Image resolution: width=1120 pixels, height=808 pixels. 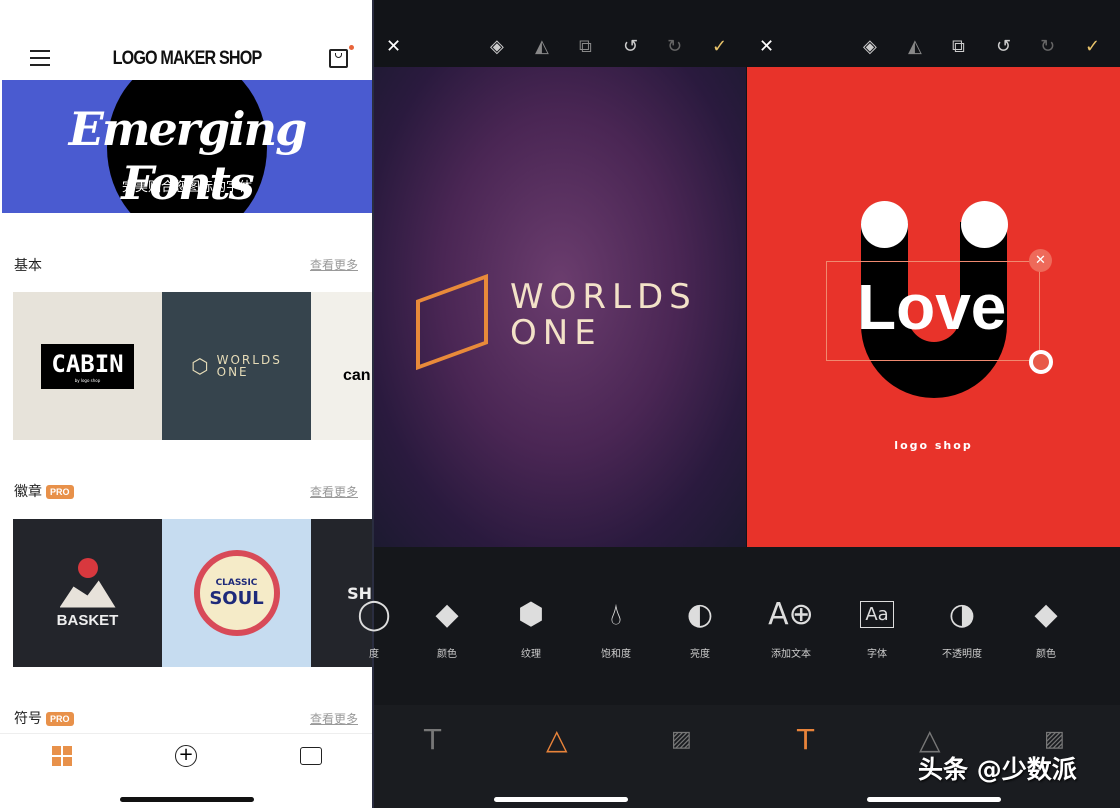 What do you see at coordinates (186, 756) in the screenshot?
I see `add-icon: +` at bounding box center [186, 756].